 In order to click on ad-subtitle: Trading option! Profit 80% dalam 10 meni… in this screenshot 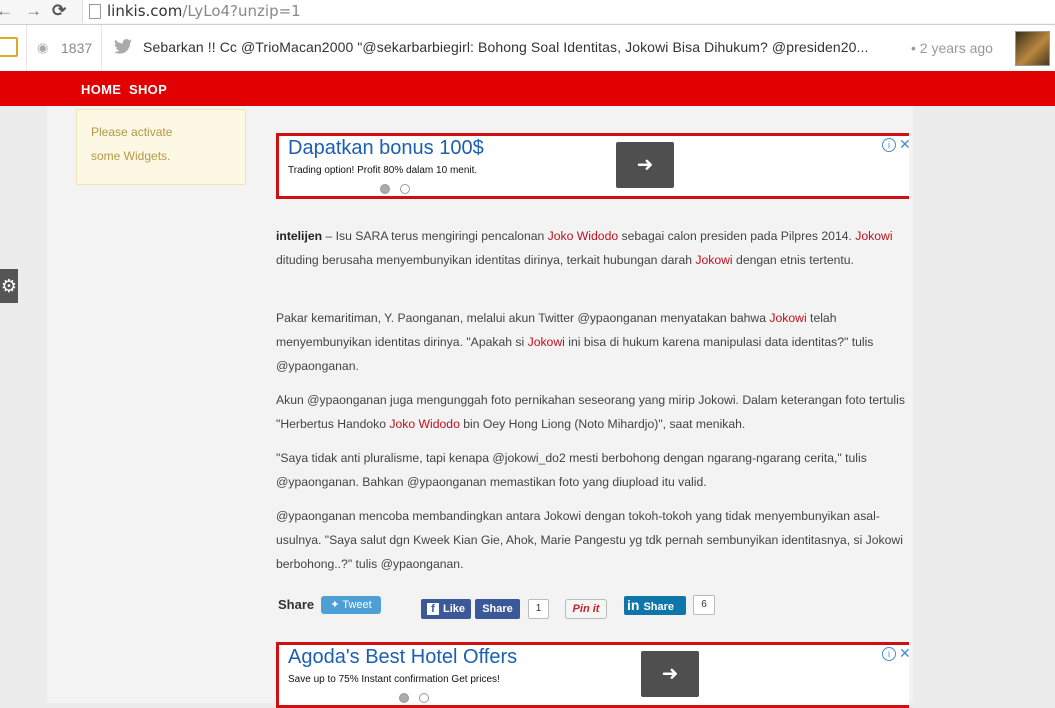, I will do `click(383, 170)`.